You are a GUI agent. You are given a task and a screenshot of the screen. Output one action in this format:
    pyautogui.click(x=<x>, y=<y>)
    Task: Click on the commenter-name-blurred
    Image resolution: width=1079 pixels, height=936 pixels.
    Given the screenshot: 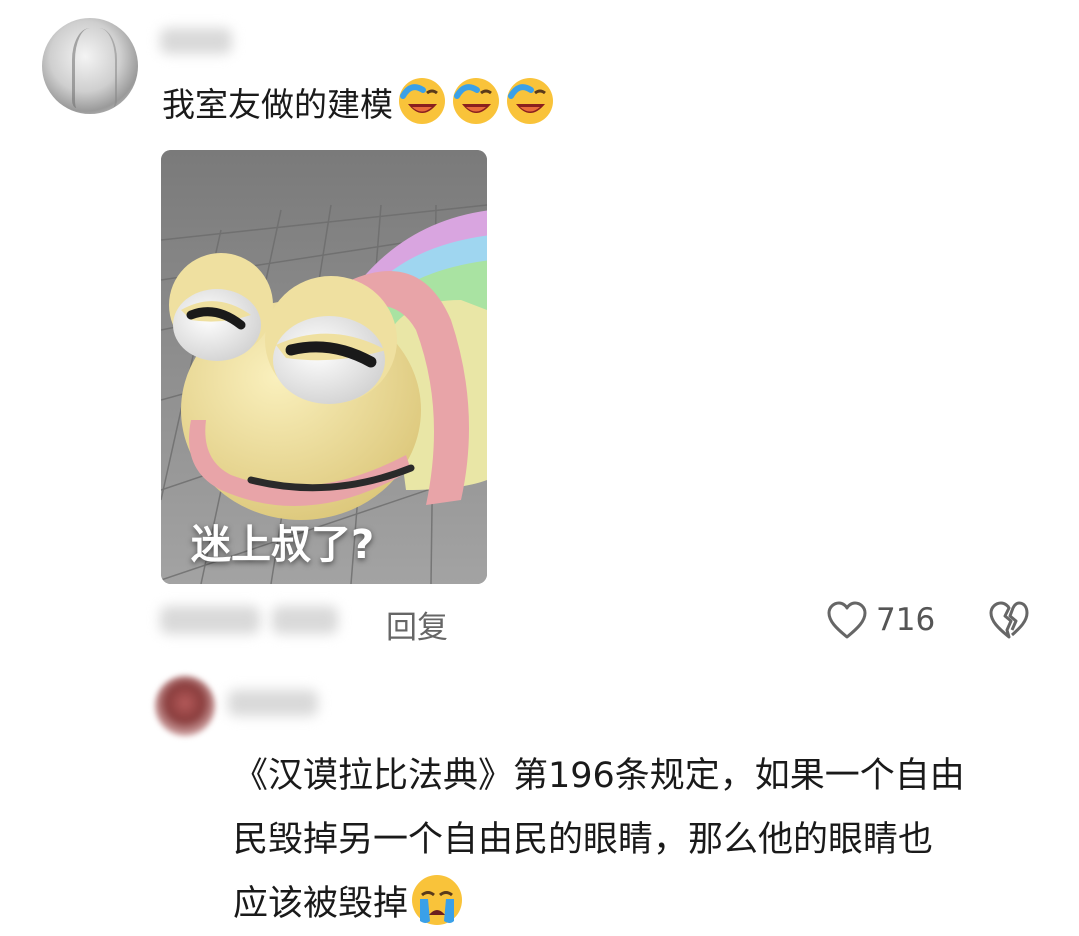 What is the action you would take?
    pyautogui.click(x=196, y=41)
    